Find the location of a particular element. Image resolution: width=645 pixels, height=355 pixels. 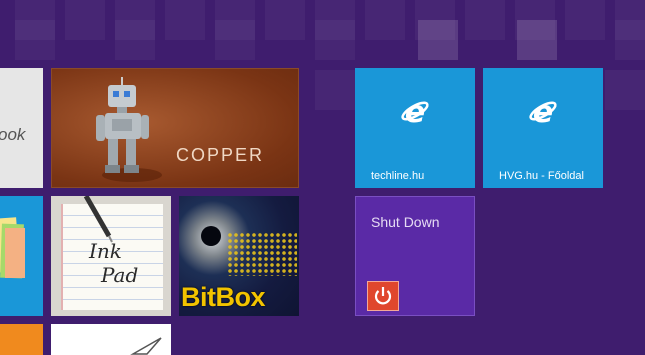

paper-plane-icon is located at coordinates (146, 346).